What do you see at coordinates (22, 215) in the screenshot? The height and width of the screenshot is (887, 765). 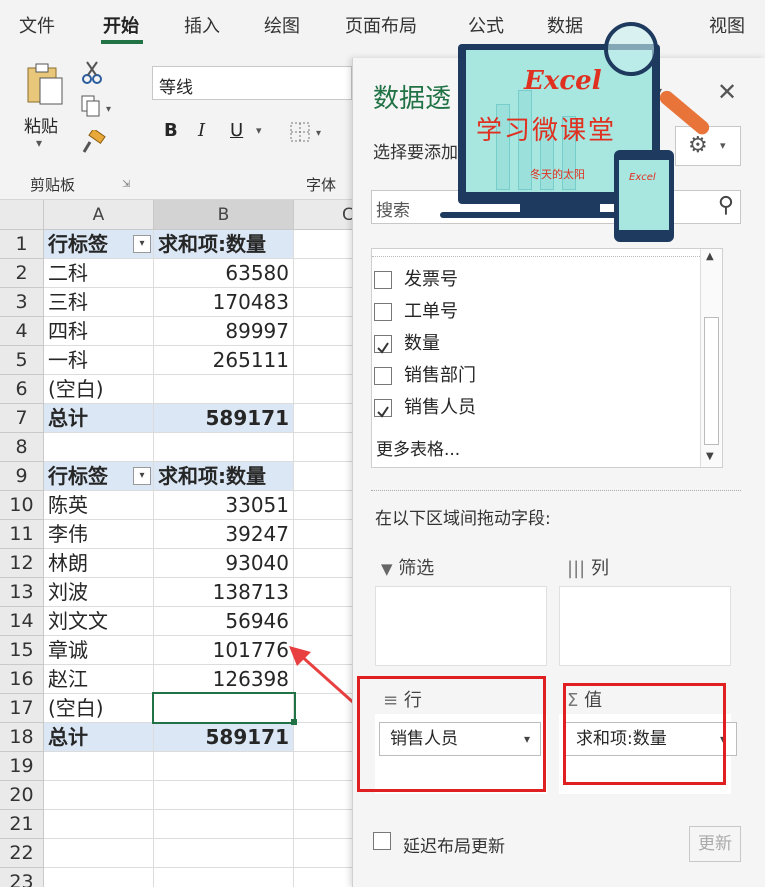 I see `select-all-corner` at bounding box center [22, 215].